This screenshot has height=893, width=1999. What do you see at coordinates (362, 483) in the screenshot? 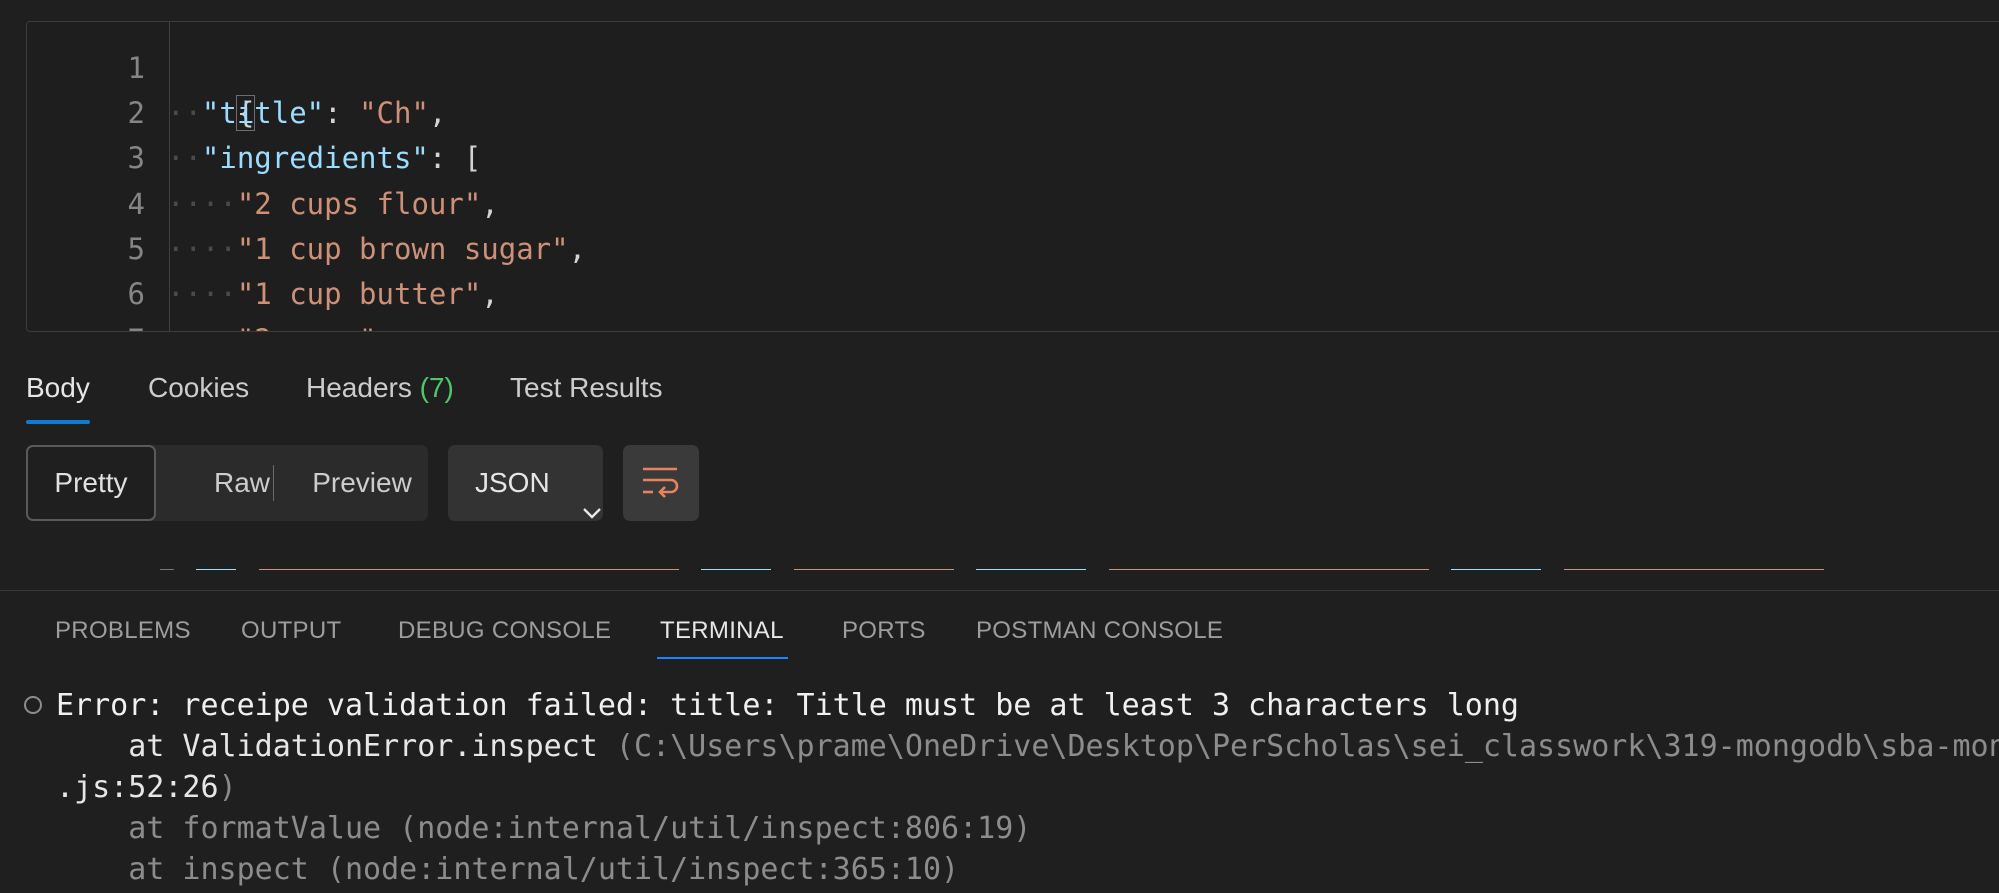
I see `preview-button: Preview` at bounding box center [362, 483].